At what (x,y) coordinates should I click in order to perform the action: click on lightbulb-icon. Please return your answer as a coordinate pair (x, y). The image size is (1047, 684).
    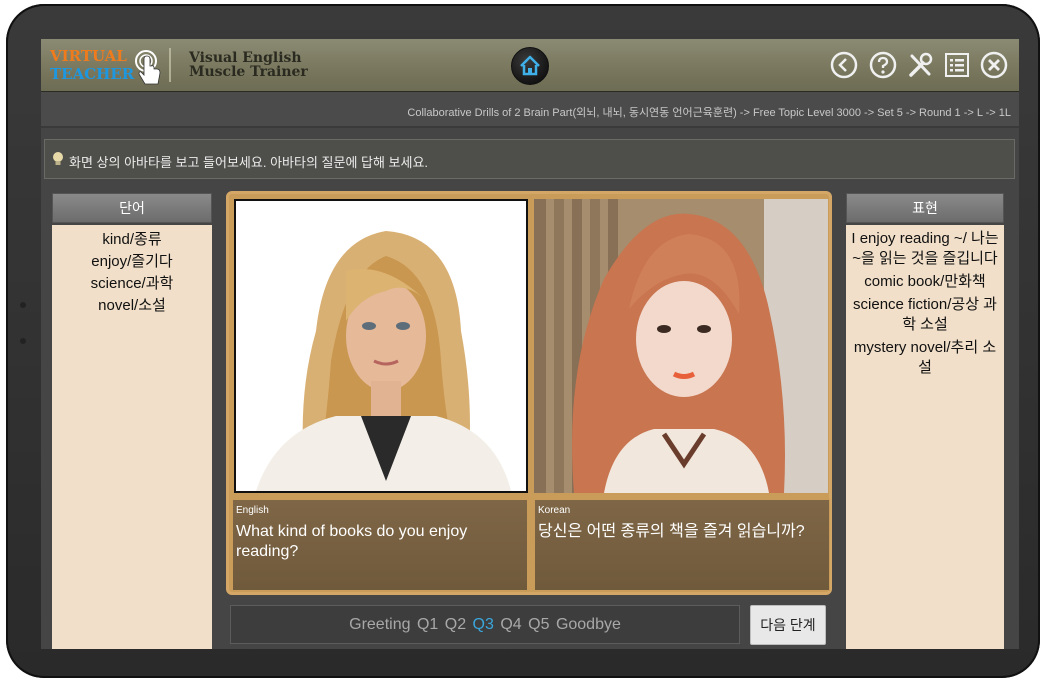
    Looking at the image, I should click on (58, 158).